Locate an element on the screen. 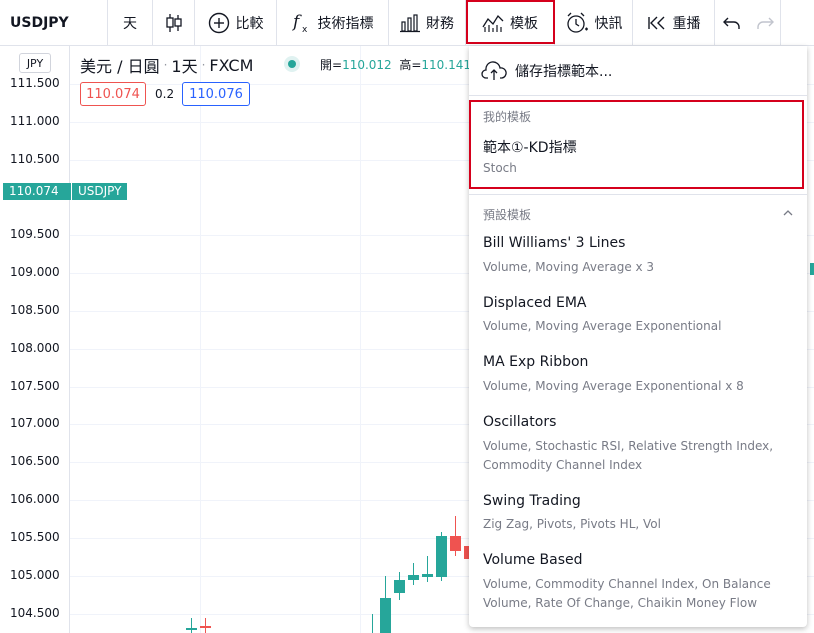 The height and width of the screenshot is (633, 814). legend-symbol-title: 美元 / 日圓 is located at coordinates (120, 66).